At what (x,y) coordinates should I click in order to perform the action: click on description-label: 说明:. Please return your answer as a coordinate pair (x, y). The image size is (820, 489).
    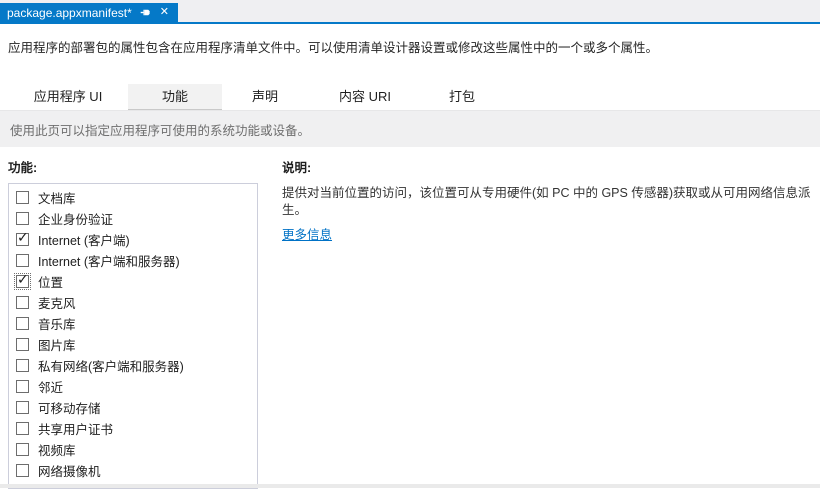
    Looking at the image, I should click on (297, 168).